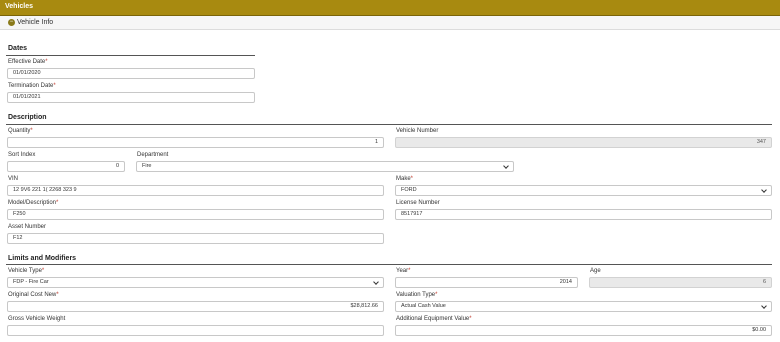 This screenshot has height=342, width=780. What do you see at coordinates (583, 142) in the screenshot?
I see `vehicle-number-input: 347` at bounding box center [583, 142].